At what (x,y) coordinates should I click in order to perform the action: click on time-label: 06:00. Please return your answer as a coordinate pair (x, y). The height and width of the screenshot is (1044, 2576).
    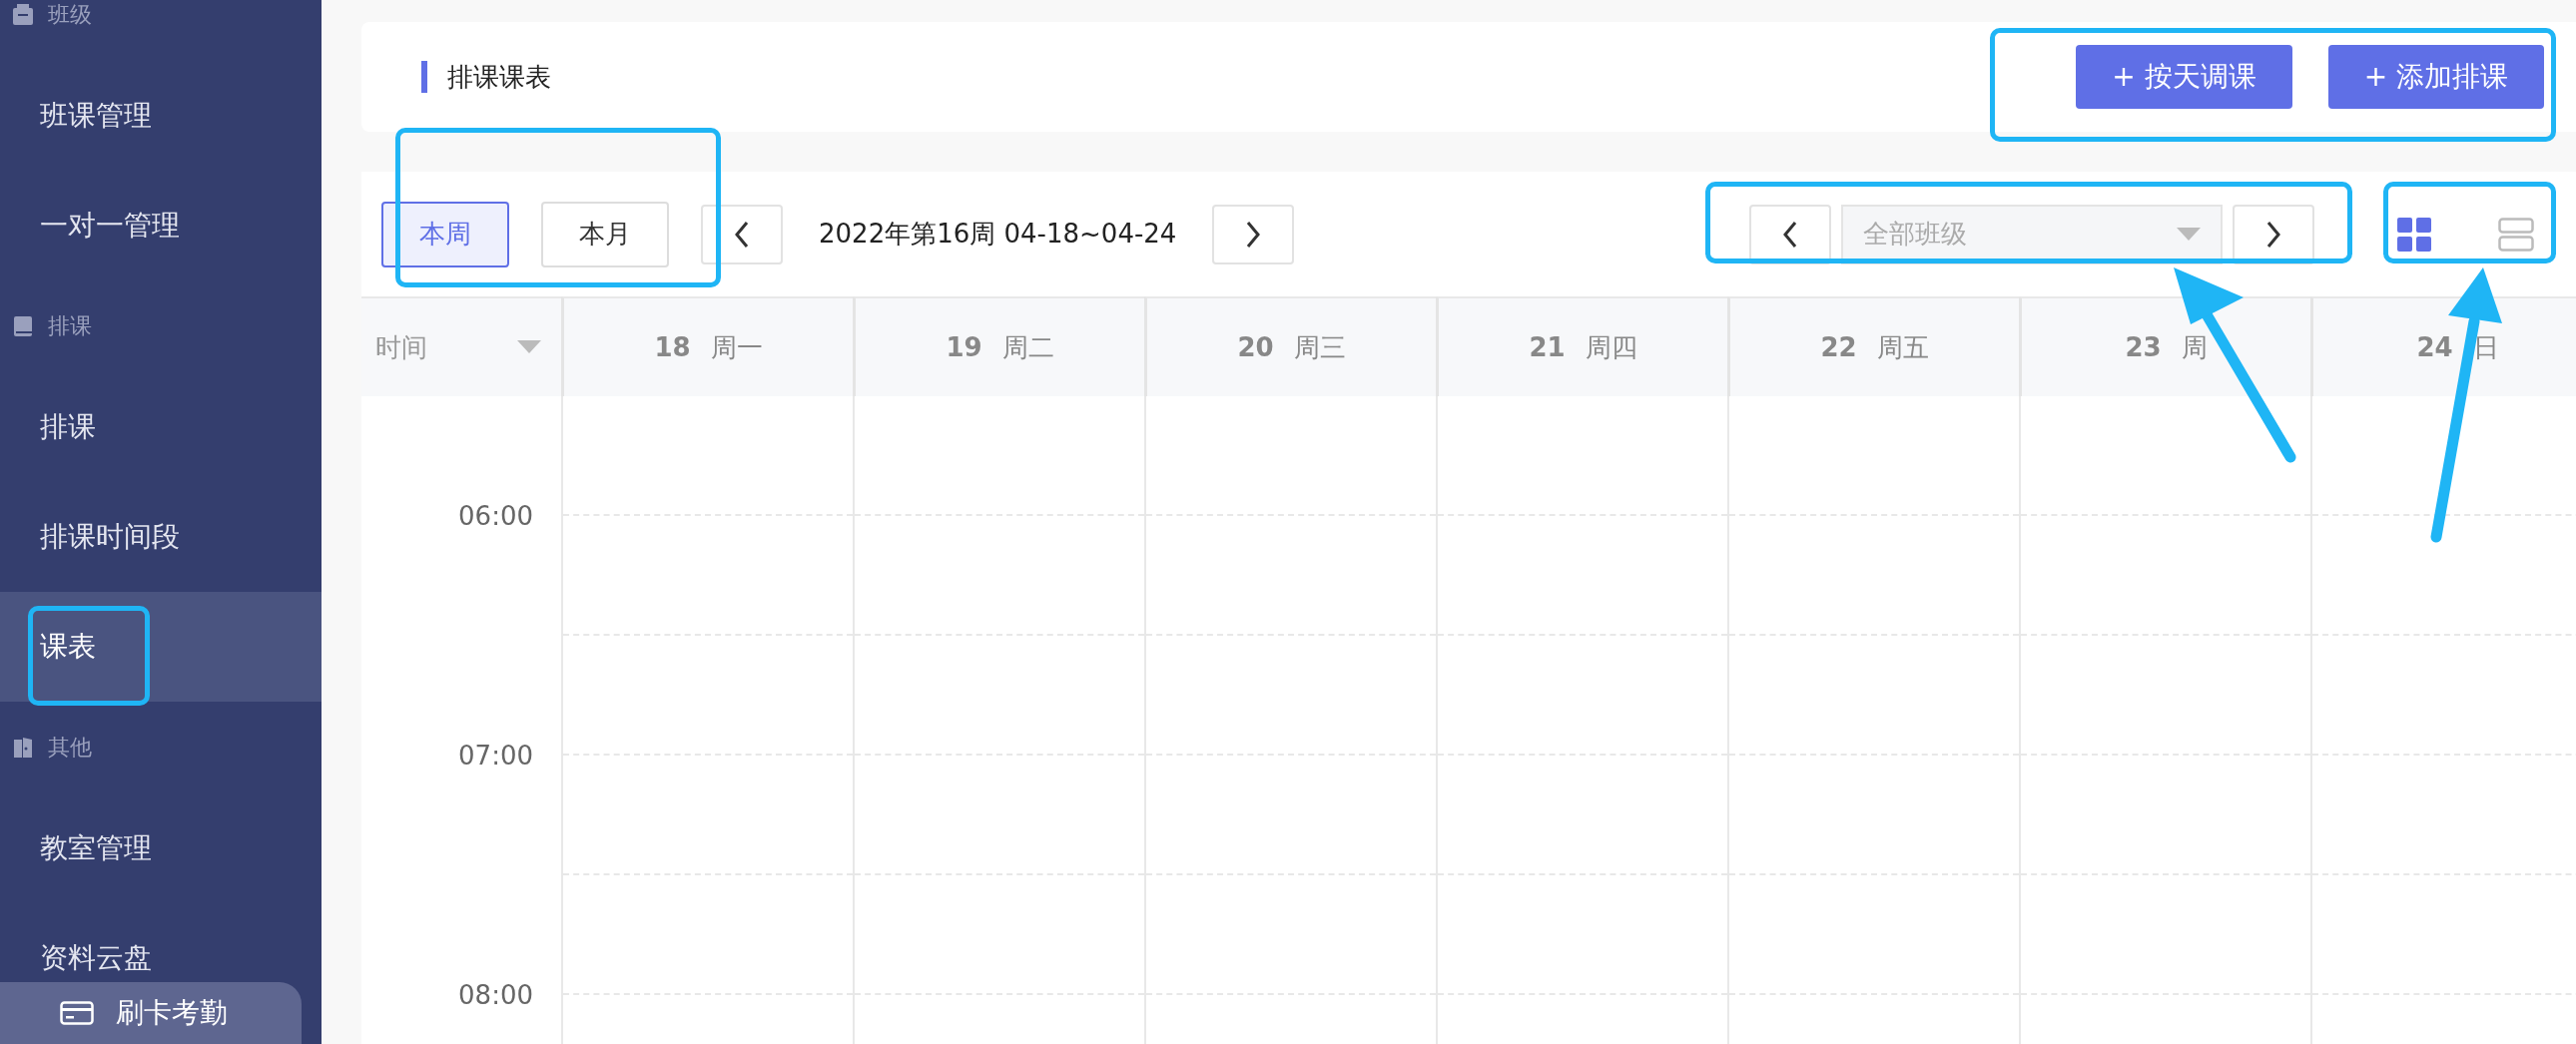
    Looking at the image, I should click on (496, 516).